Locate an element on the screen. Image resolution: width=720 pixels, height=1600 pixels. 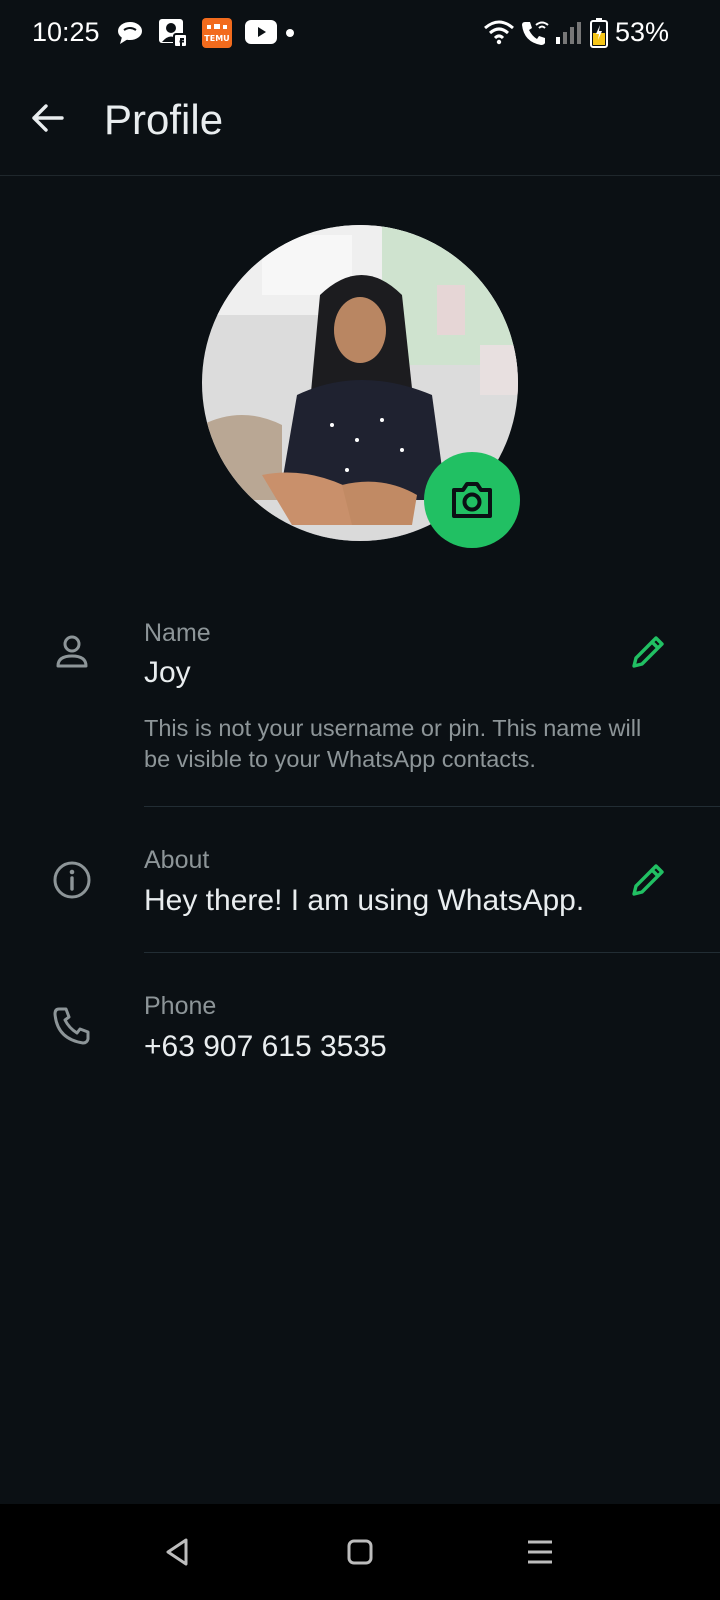
change-photo-button is located at coordinates (472, 500).